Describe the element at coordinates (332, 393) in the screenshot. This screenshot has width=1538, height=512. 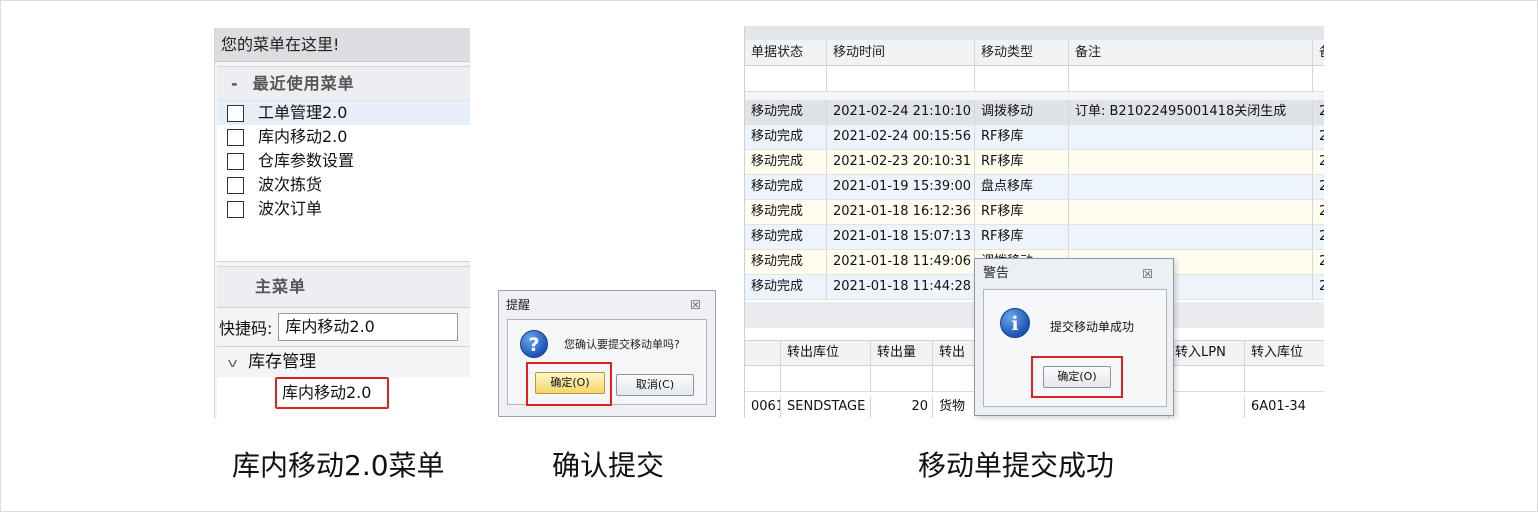
I see `tree-item-internal-move: 库内移动2.0` at that location.